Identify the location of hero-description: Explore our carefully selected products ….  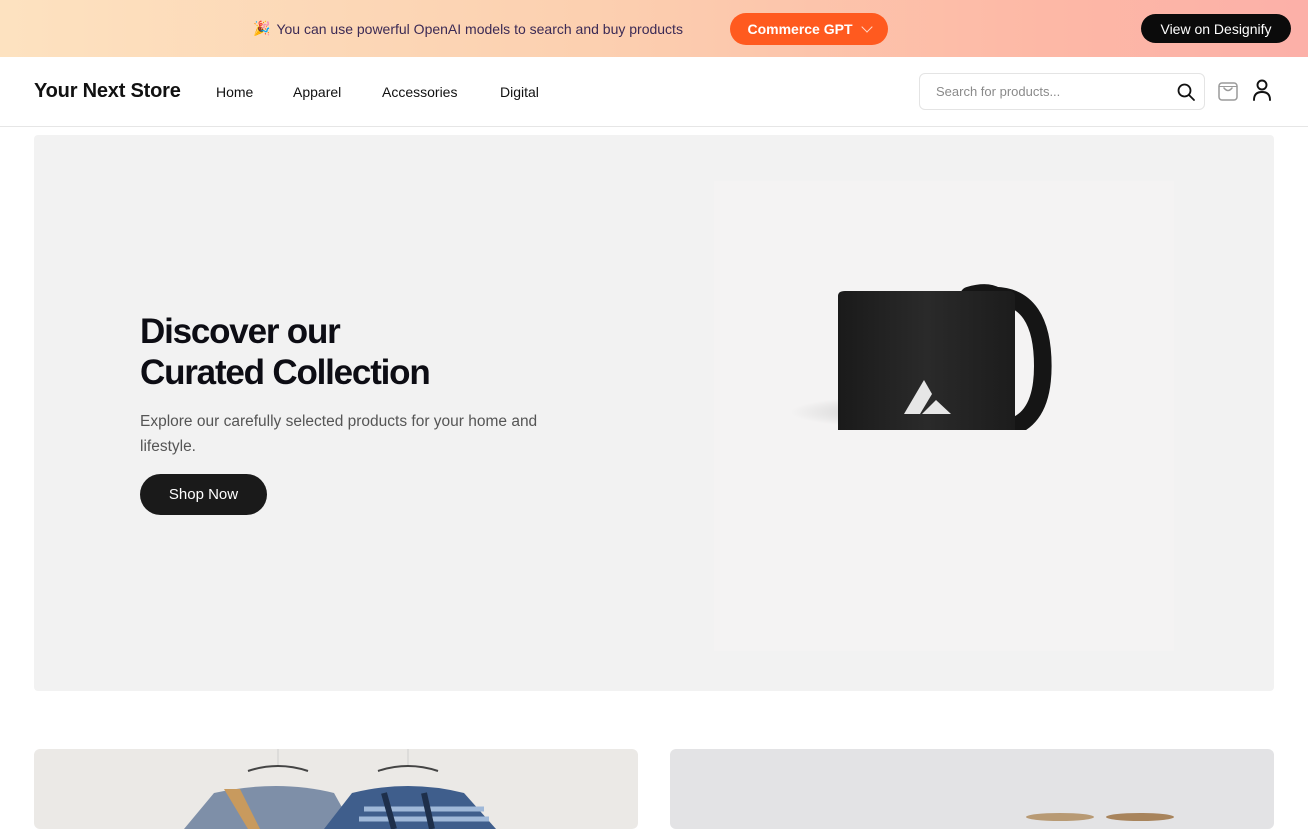
(339, 434).